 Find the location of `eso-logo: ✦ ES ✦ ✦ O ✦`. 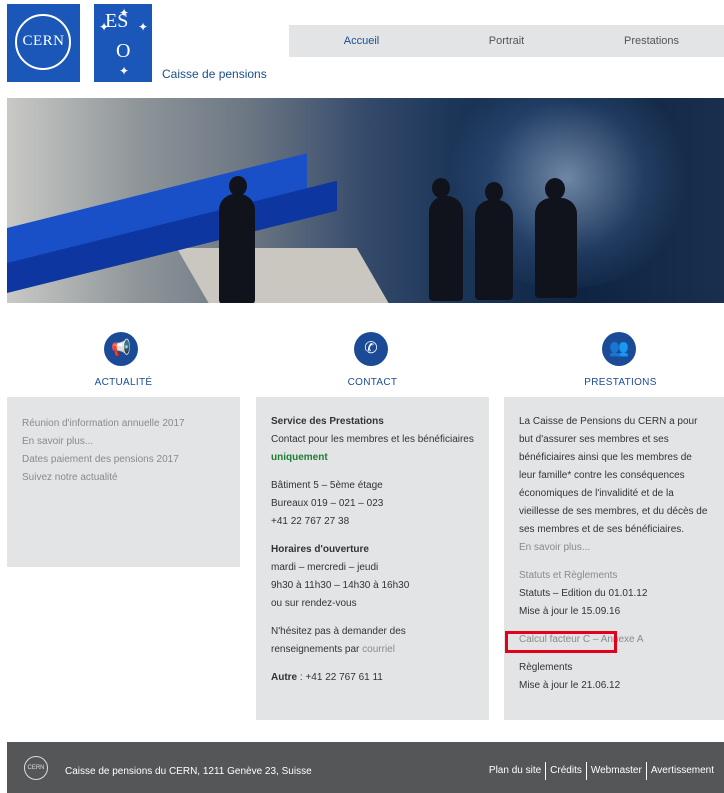

eso-logo: ✦ ES ✦ ✦ O ✦ is located at coordinates (123, 43).